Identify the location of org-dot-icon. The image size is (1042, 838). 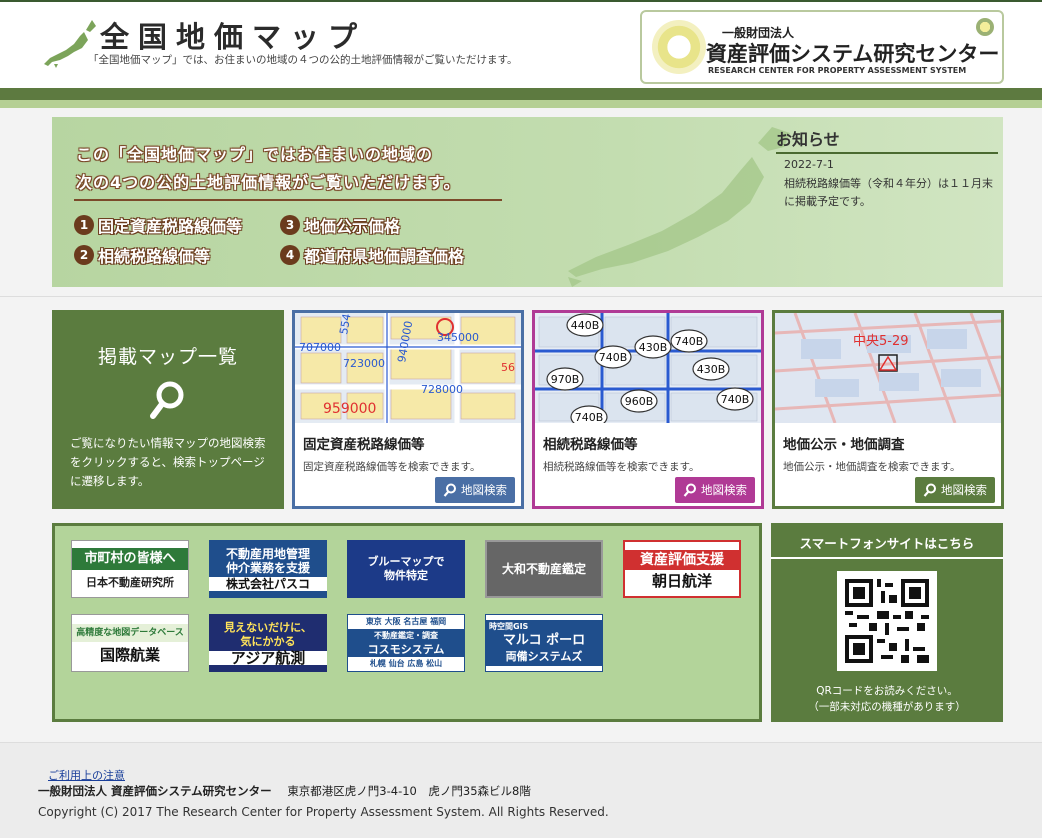
(985, 27).